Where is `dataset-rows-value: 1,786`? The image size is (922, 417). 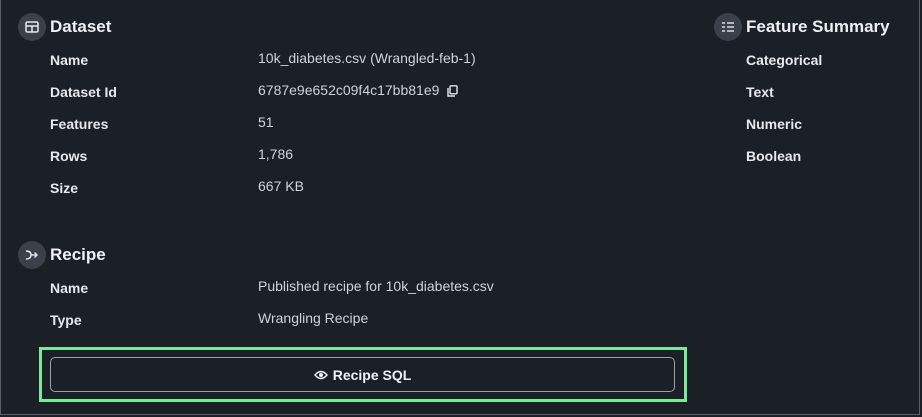
dataset-rows-value: 1,786 is located at coordinates (276, 154).